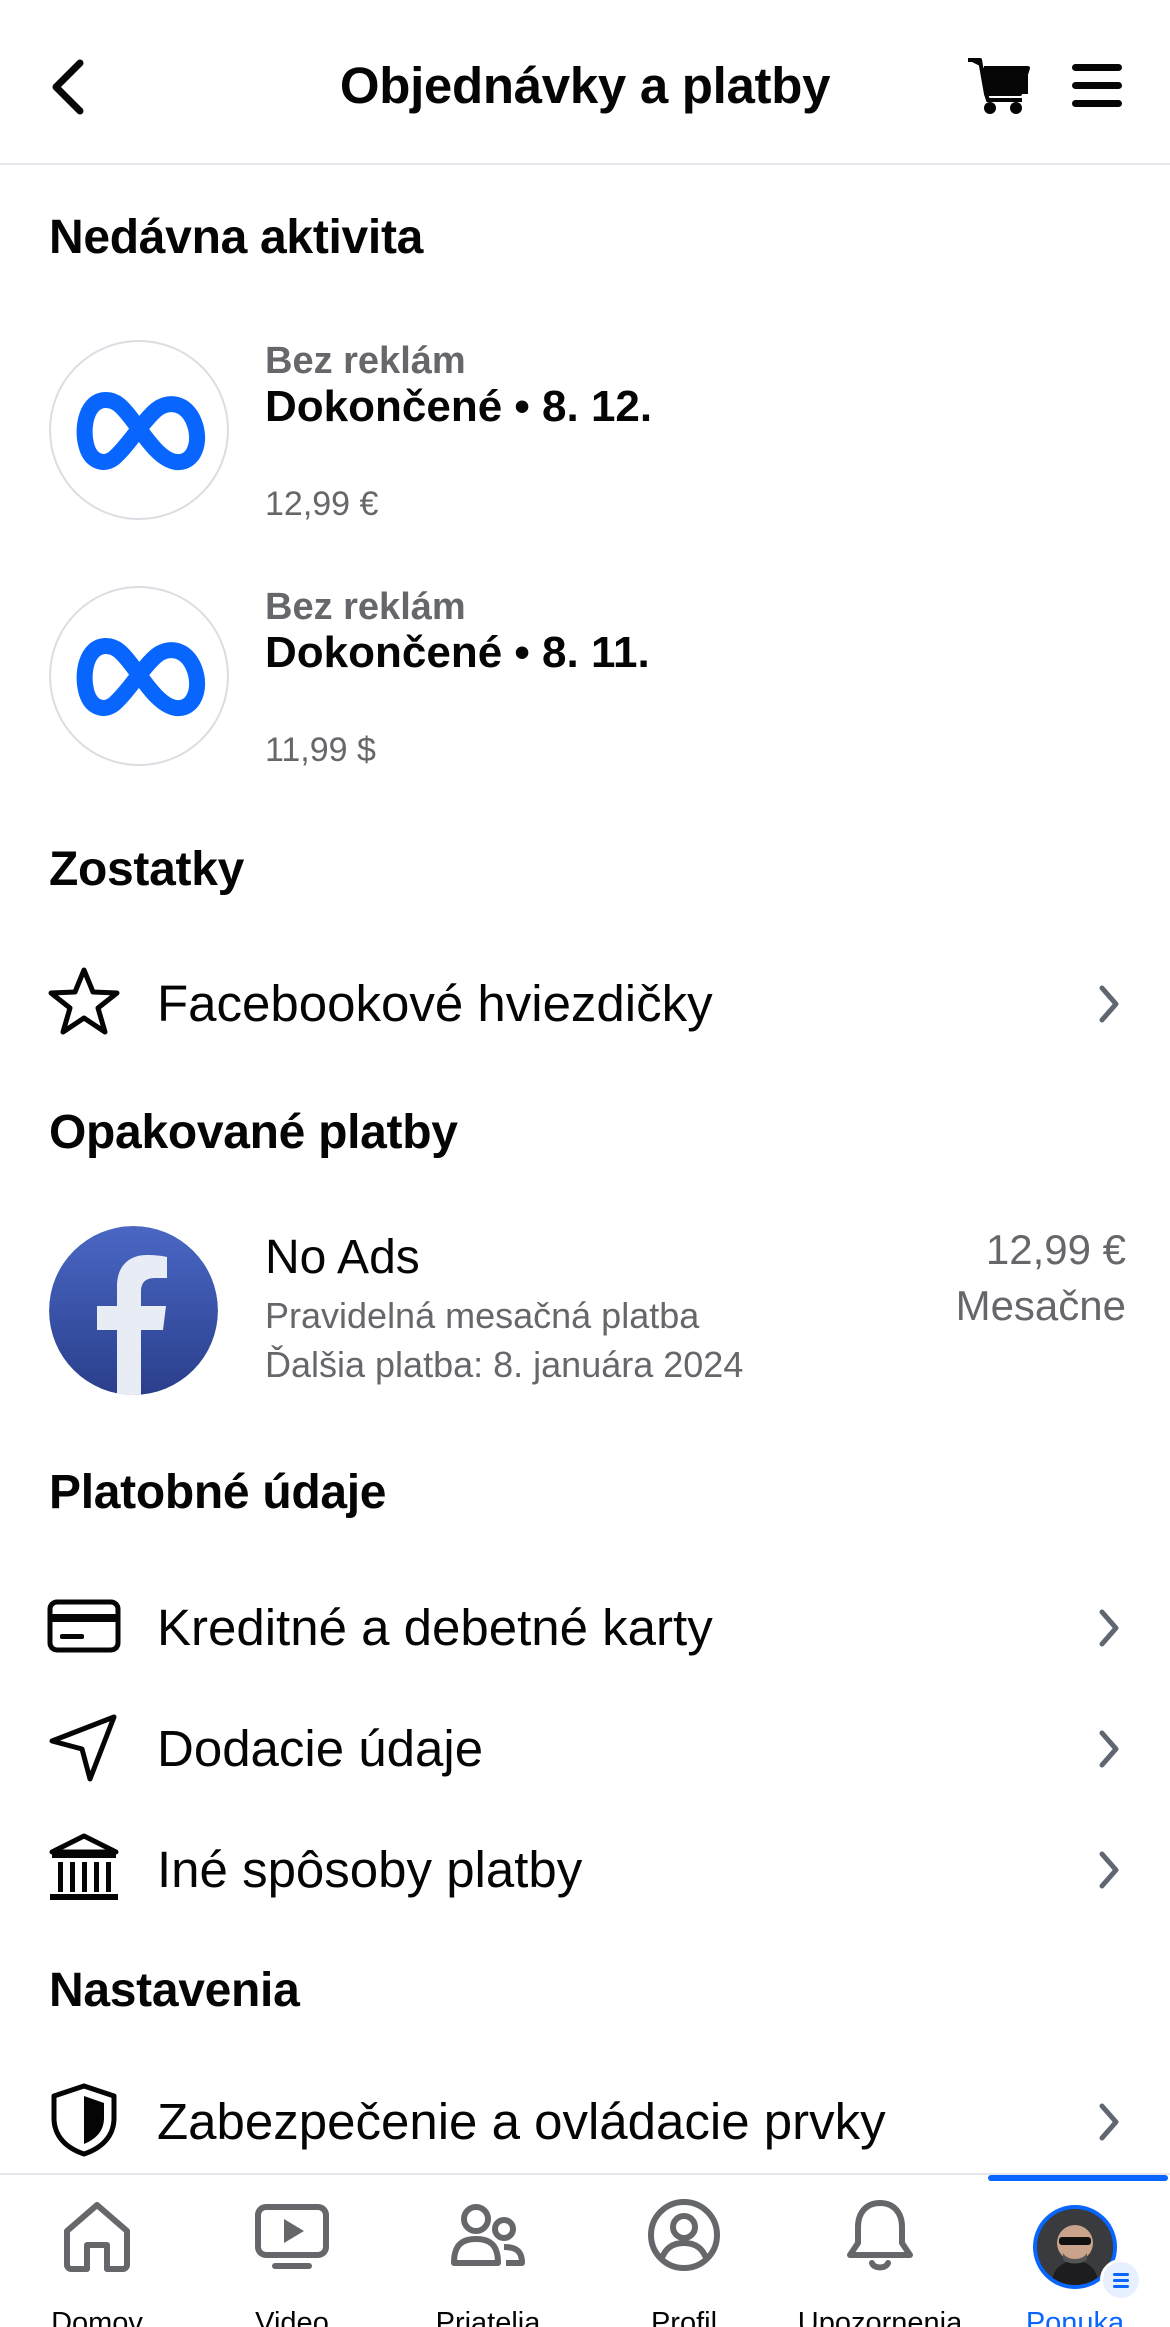  I want to click on payment-info-heading: Platobné údaje, so click(218, 1492).